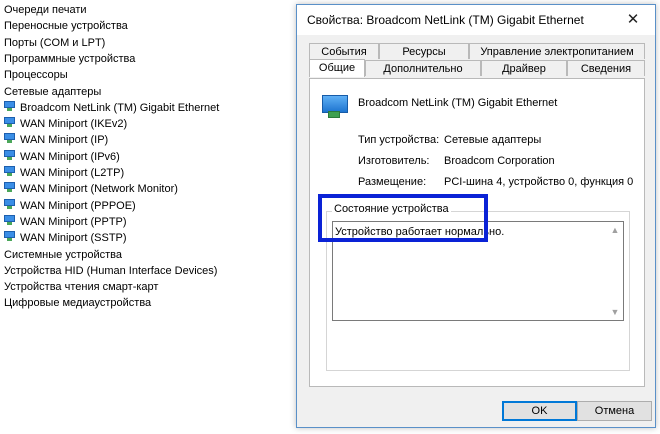 This screenshot has height=434, width=660. I want to click on tab-general: Общие, so click(337, 68).